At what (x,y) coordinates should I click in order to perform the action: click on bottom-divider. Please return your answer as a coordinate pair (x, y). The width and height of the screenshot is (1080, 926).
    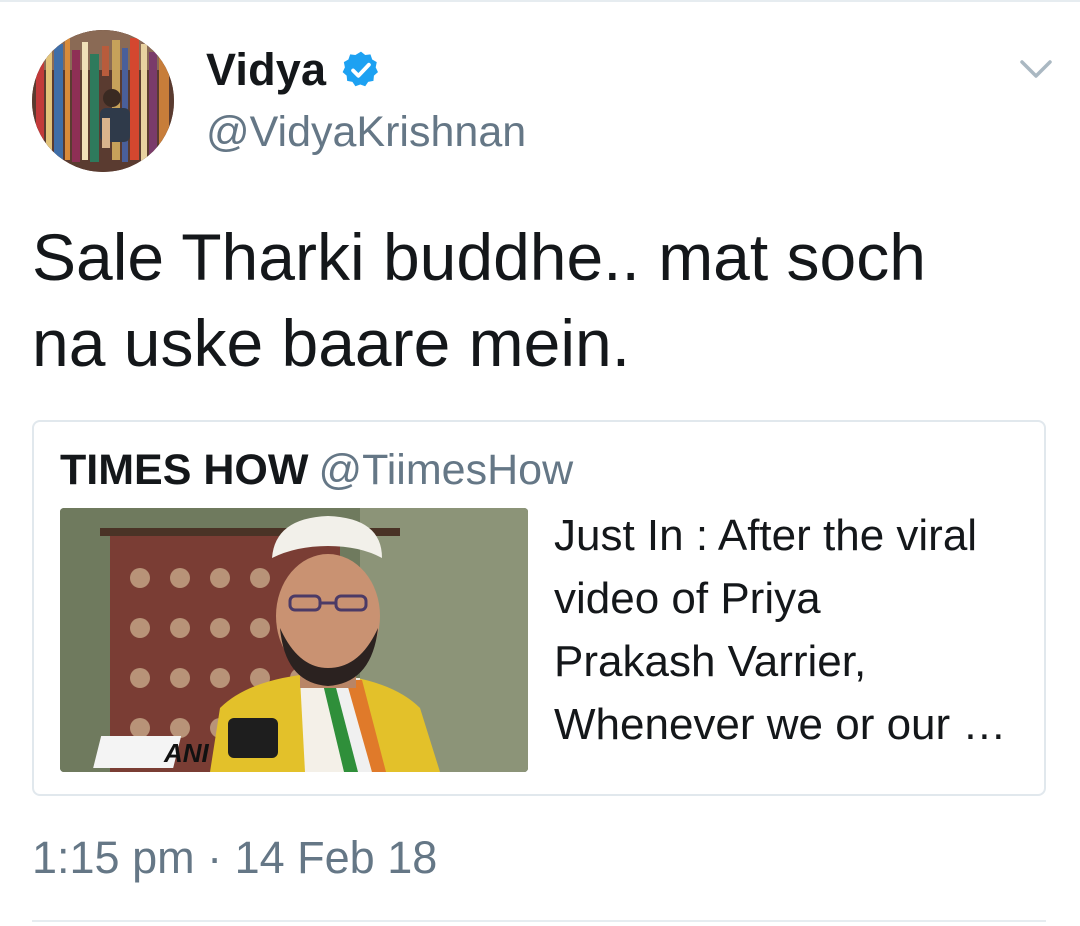
    Looking at the image, I should click on (539, 921).